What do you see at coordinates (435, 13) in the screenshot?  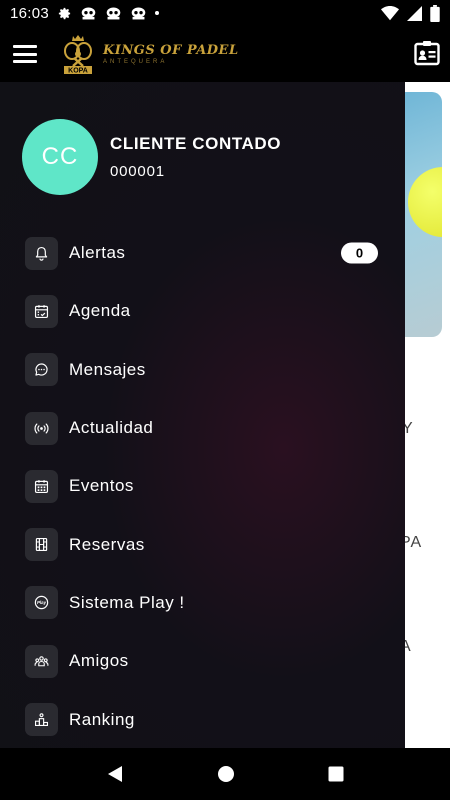 I see `battery-icon` at bounding box center [435, 13].